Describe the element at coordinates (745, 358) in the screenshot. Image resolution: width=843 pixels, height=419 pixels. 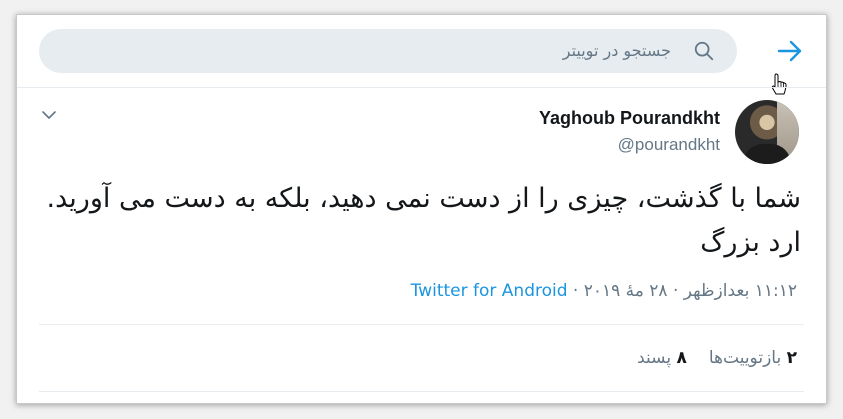
I see `retweet-label: بازتوییت‌ها` at that location.